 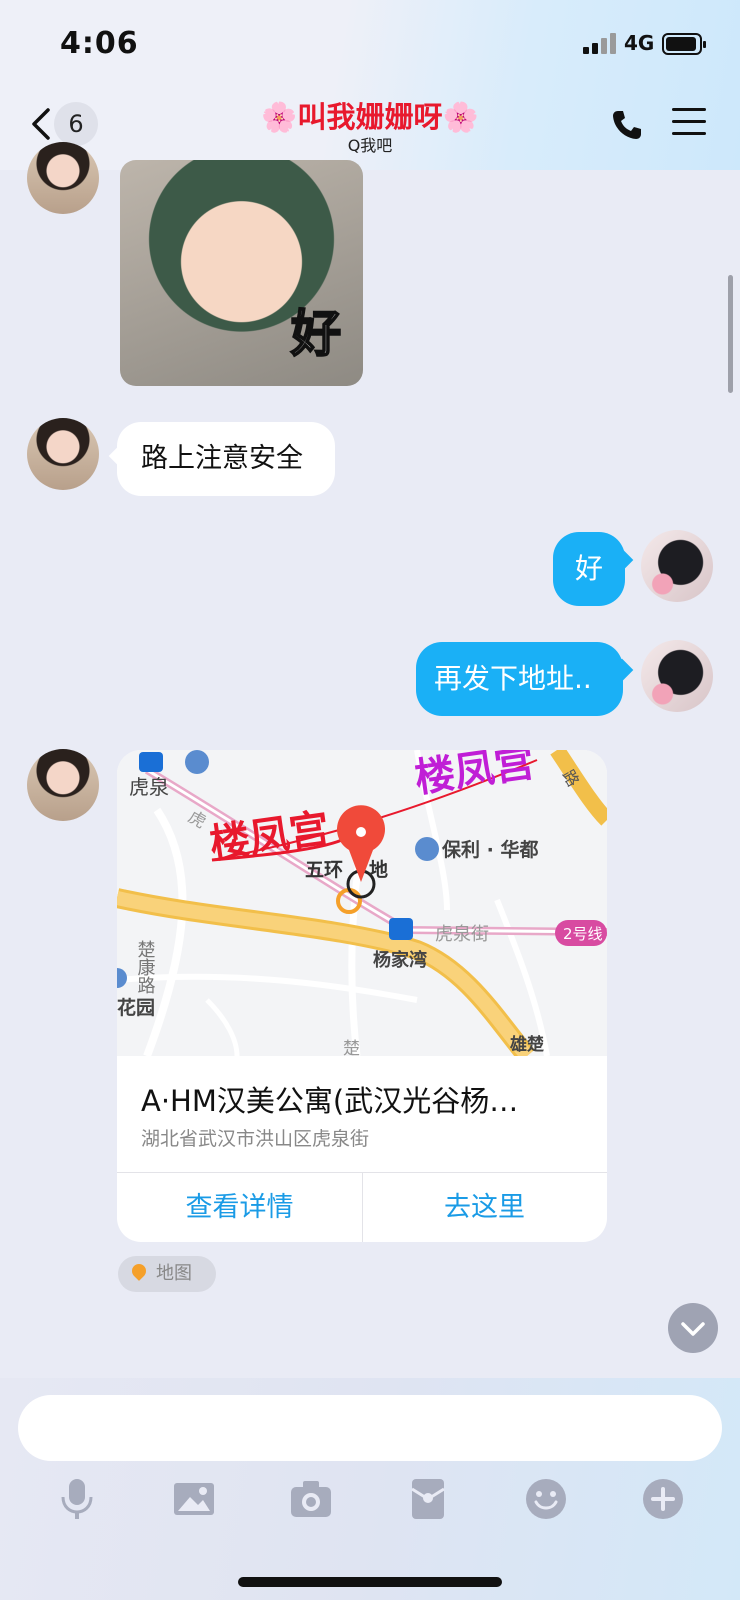 What do you see at coordinates (627, 125) in the screenshot?
I see `phone-icon` at bounding box center [627, 125].